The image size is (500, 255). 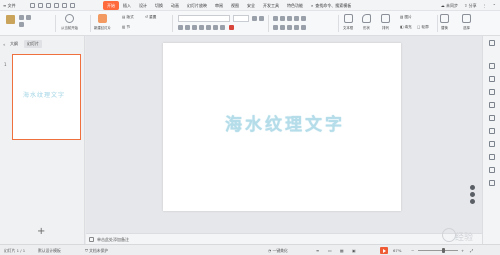 I want to click on sync-status: ☁ 未同步, so click(x=449, y=5).